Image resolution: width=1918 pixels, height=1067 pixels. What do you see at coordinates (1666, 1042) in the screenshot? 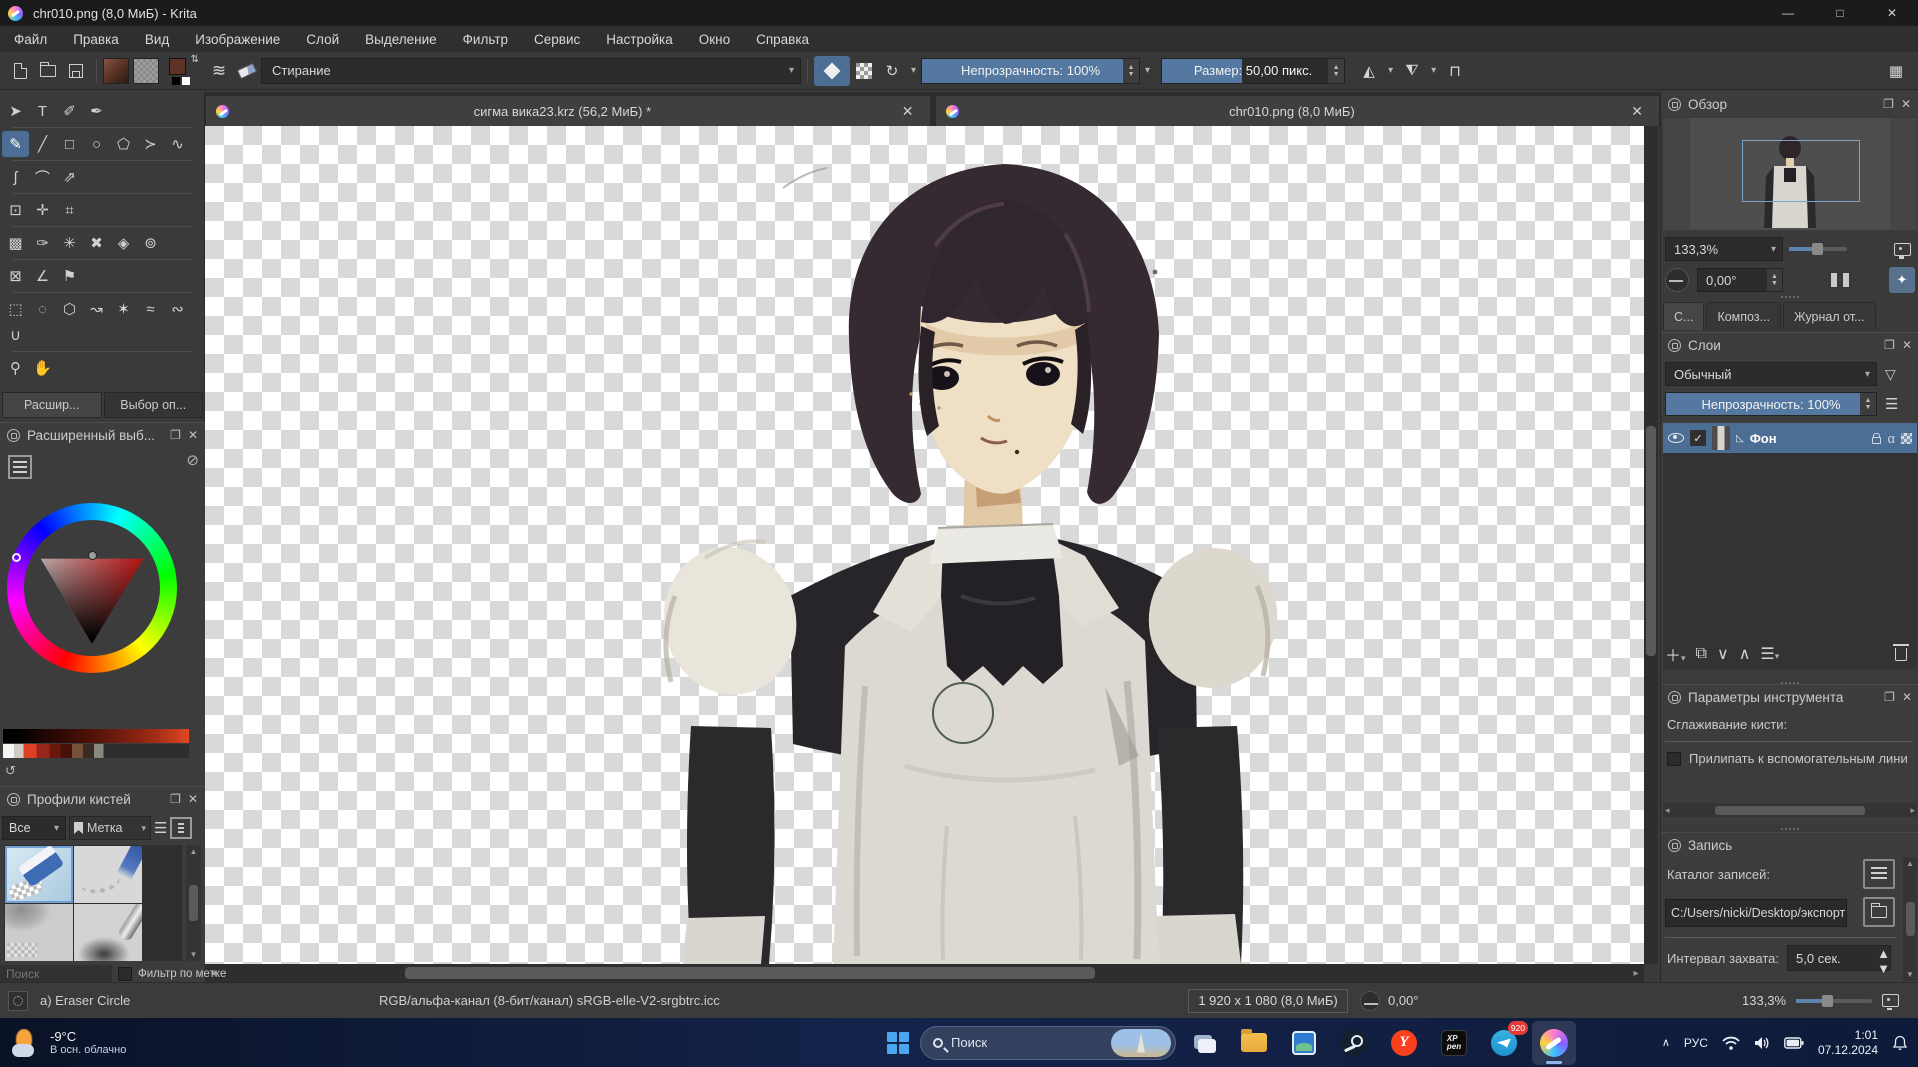
I see `hidden-icons-chevron: ∧` at bounding box center [1666, 1042].